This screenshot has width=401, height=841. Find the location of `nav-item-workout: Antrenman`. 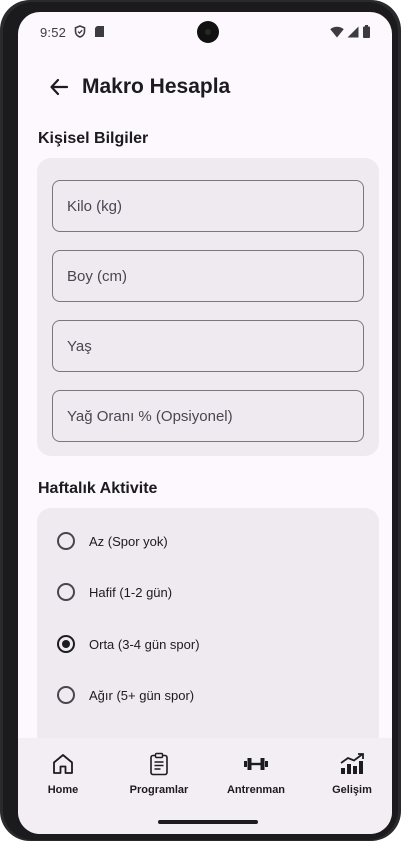

nav-item-workout: Antrenman is located at coordinates (256, 775).